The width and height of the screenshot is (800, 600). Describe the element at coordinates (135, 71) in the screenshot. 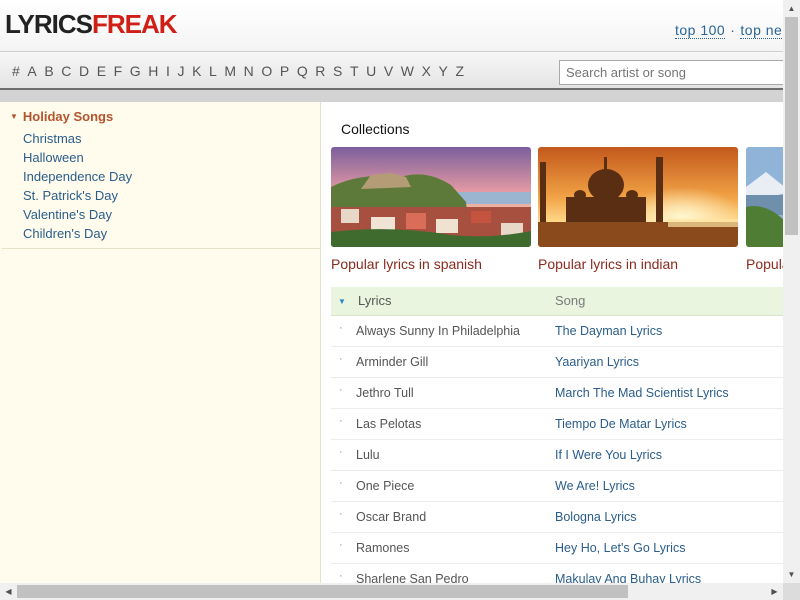

I see `alphabet-letter: G` at that location.